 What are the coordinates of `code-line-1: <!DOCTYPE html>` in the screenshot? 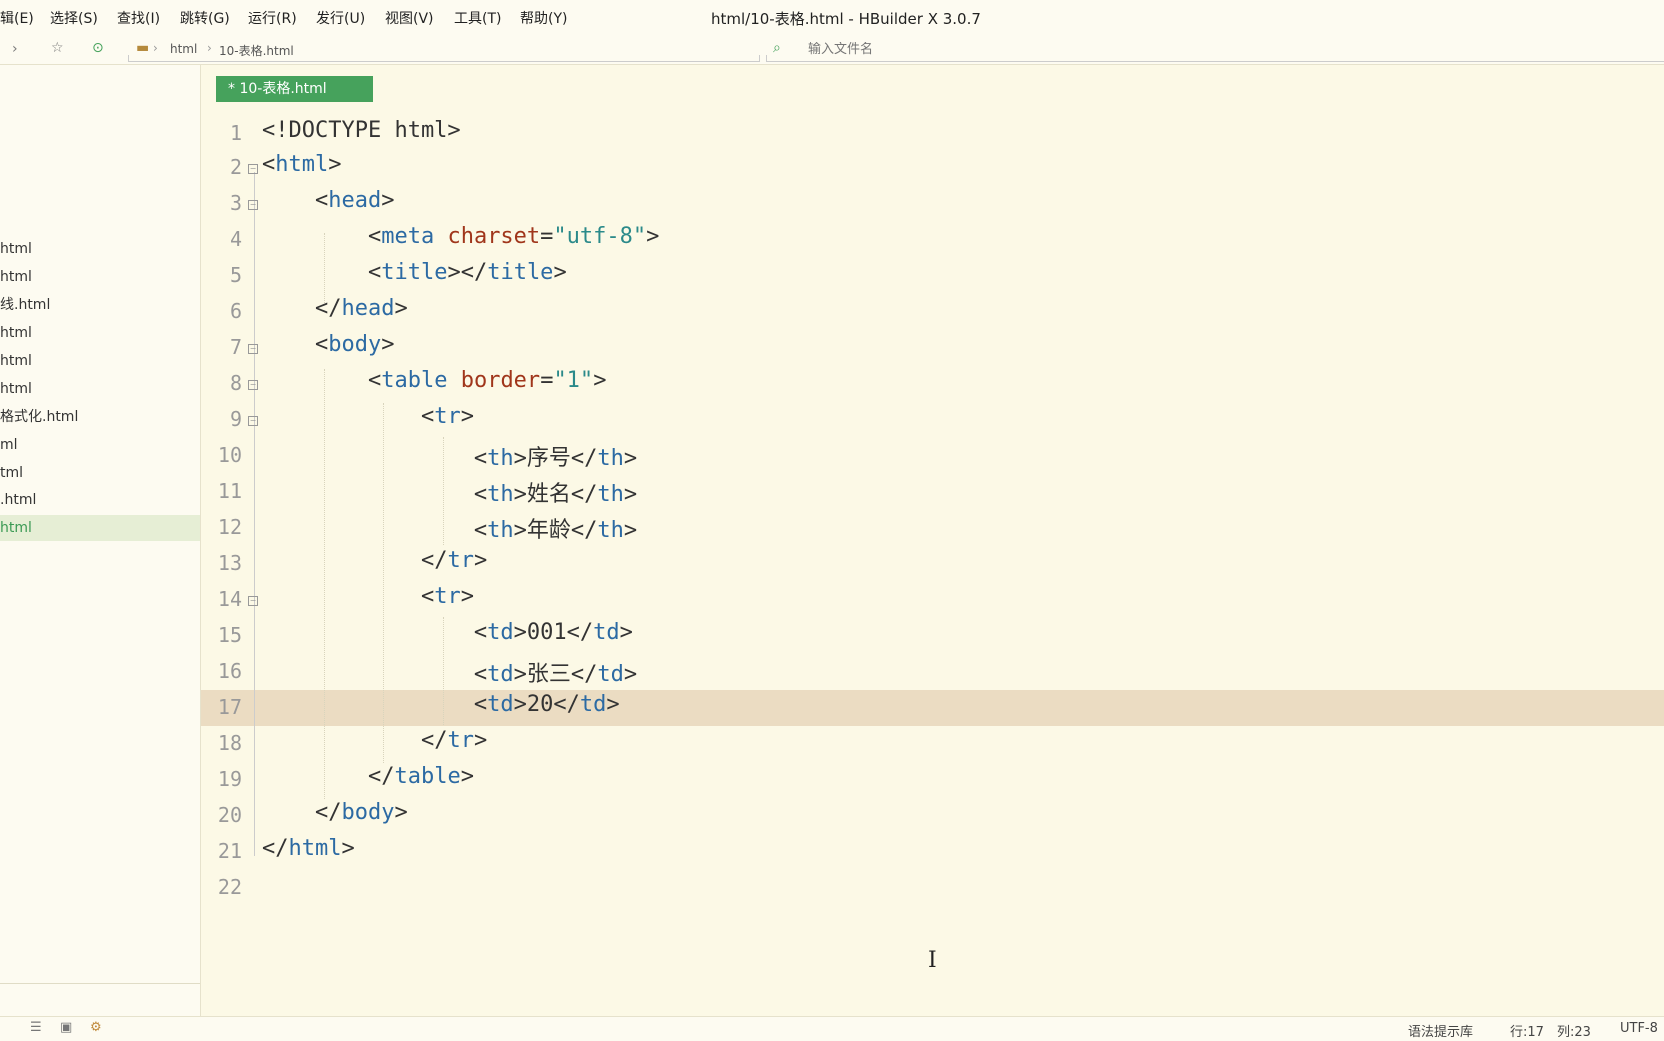 It's located at (361, 130).